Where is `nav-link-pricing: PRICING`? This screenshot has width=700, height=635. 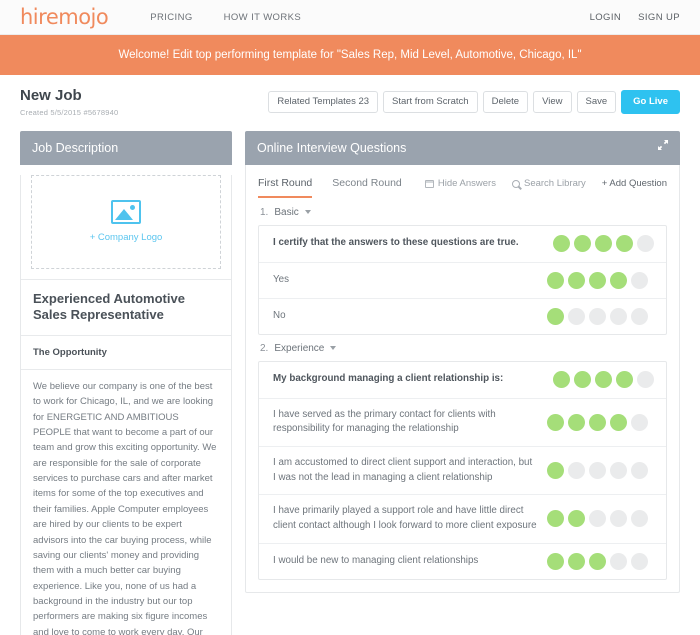 nav-link-pricing: PRICING is located at coordinates (171, 17).